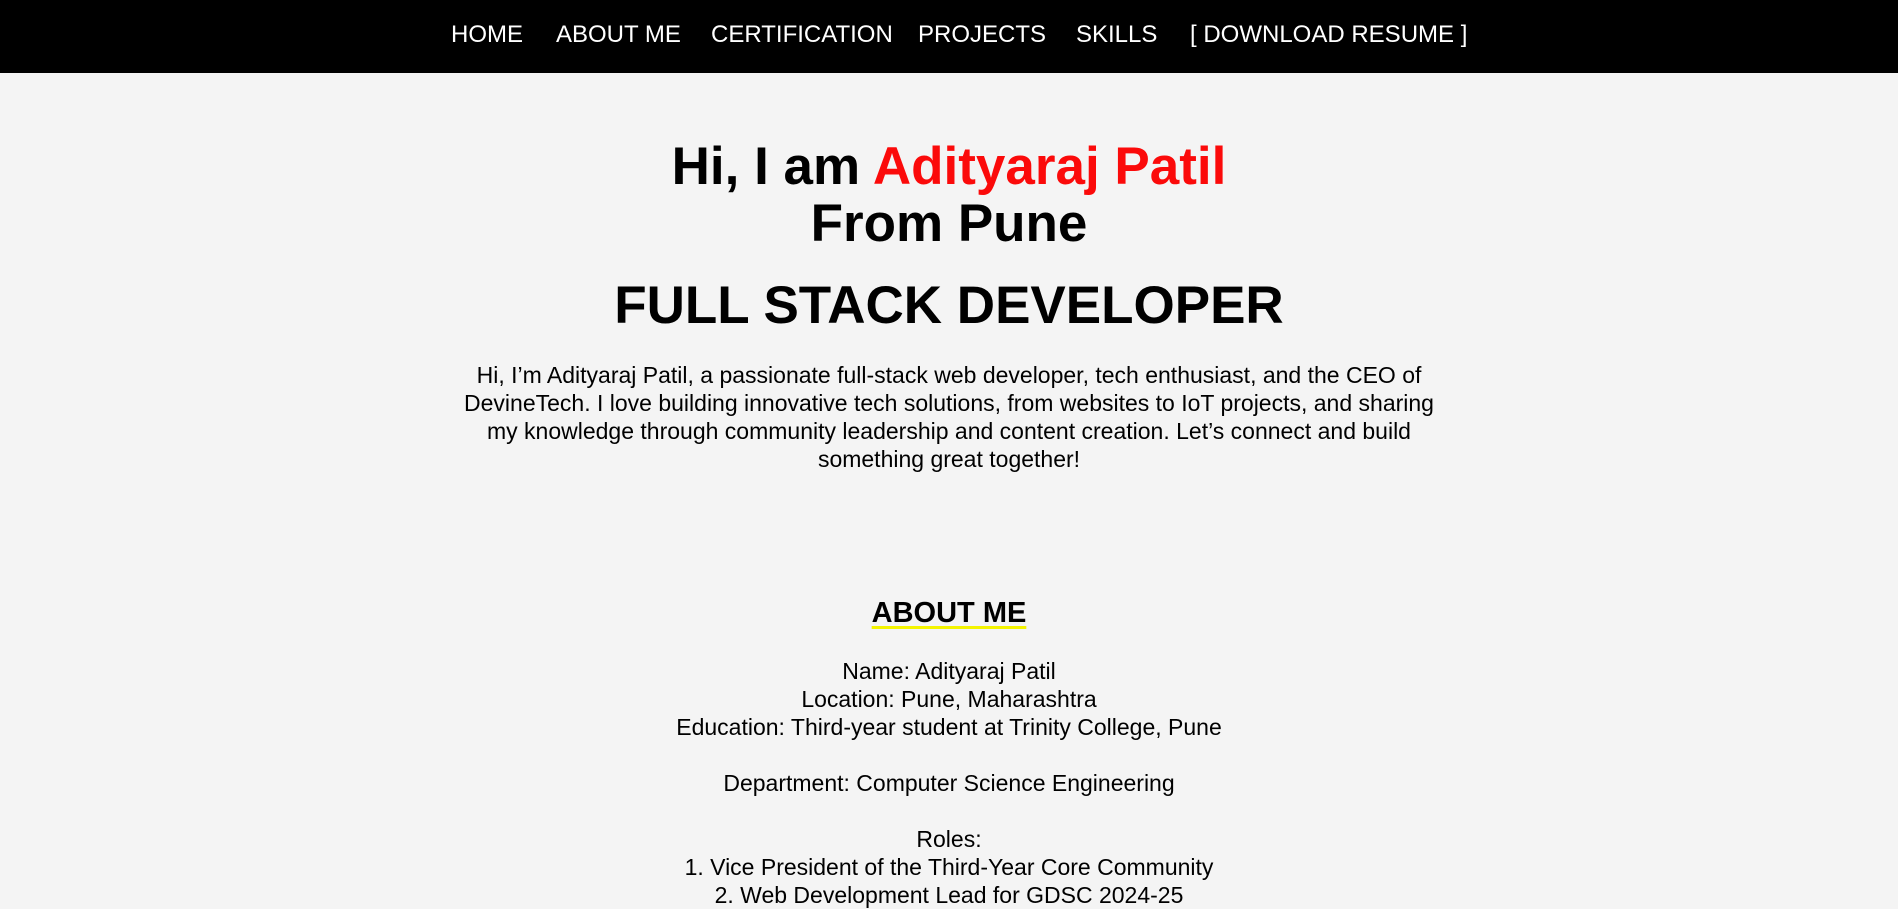  I want to click on nav-download-resume-link: [ DOWNLOAD RESUME ], so click(1328, 35).